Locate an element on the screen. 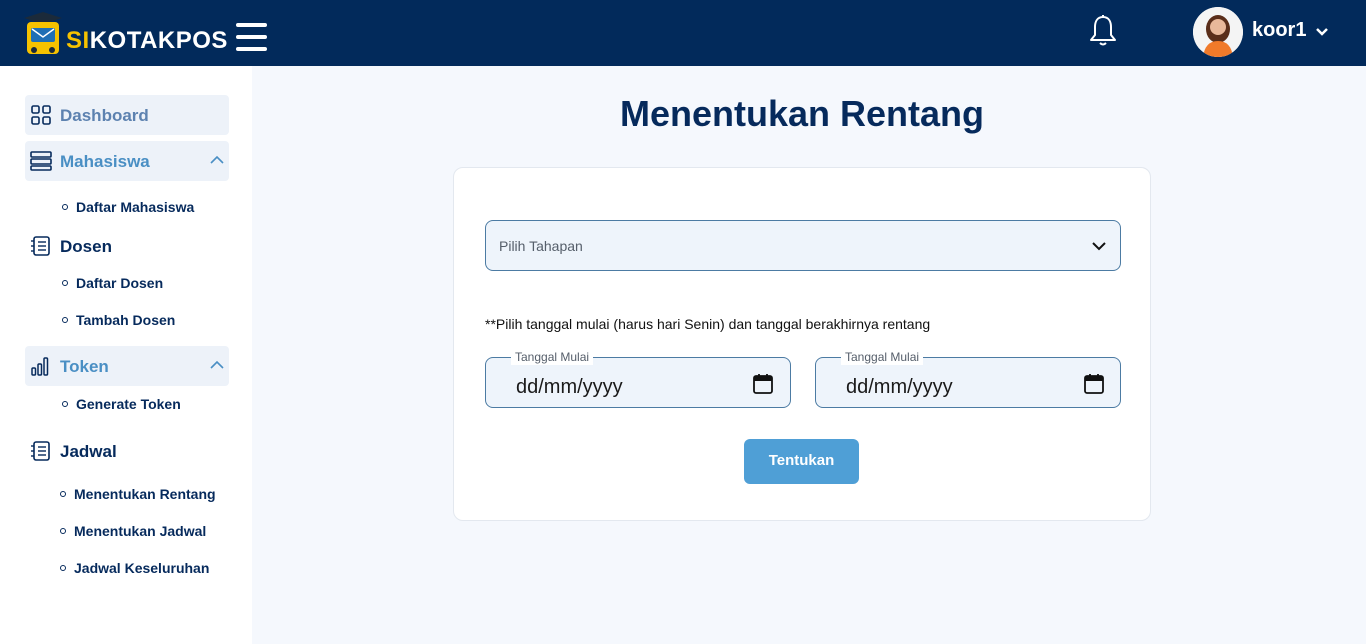 The image size is (1366, 644). sidebar-subitem-tambah-dosen: Tambah Dosen is located at coordinates (118, 320).